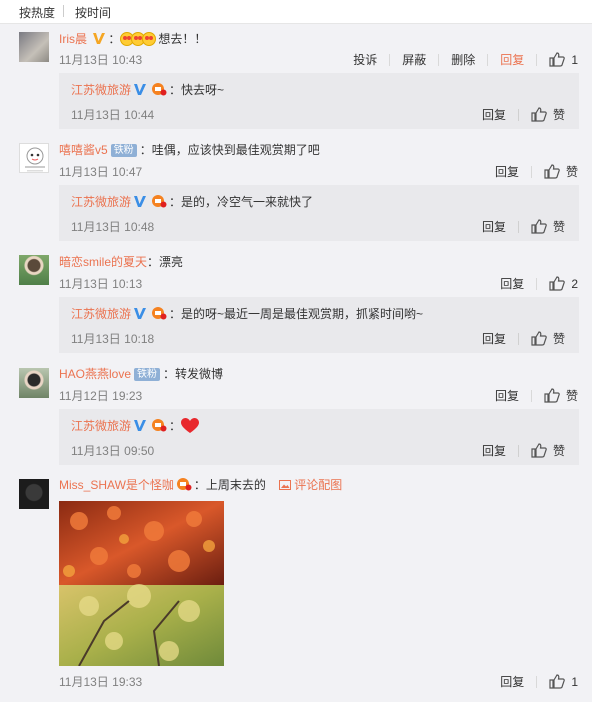 Image resolution: width=592 pixels, height=702 pixels. What do you see at coordinates (229, 485) in the screenshot?
I see `comment-text: ：上周末去的` at bounding box center [229, 485].